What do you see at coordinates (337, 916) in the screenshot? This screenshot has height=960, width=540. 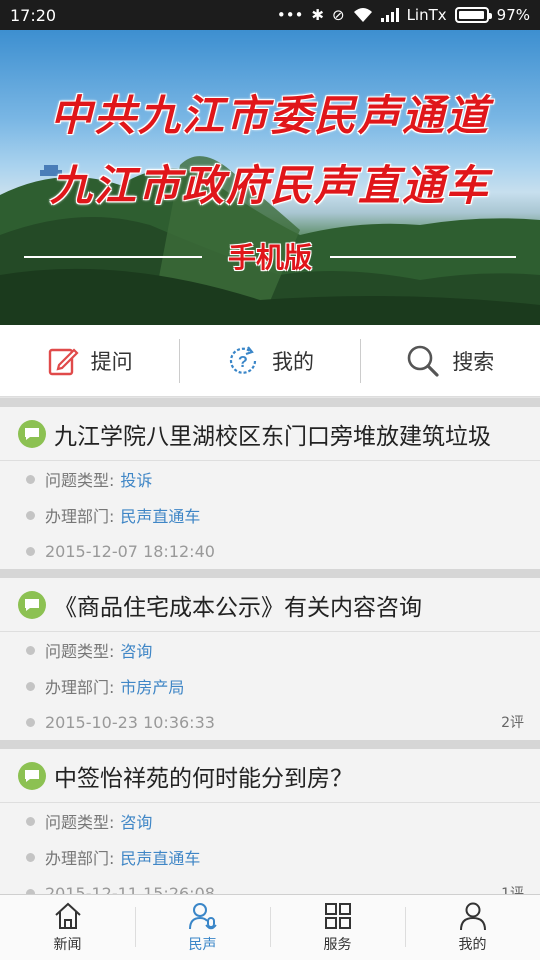 I see `grid-icon` at bounding box center [337, 916].